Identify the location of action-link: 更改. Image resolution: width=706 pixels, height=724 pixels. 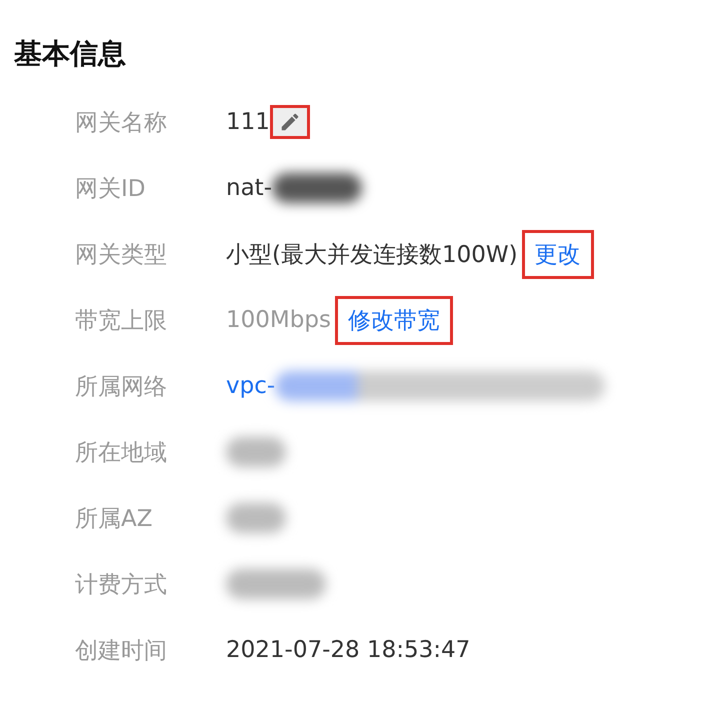
(558, 254).